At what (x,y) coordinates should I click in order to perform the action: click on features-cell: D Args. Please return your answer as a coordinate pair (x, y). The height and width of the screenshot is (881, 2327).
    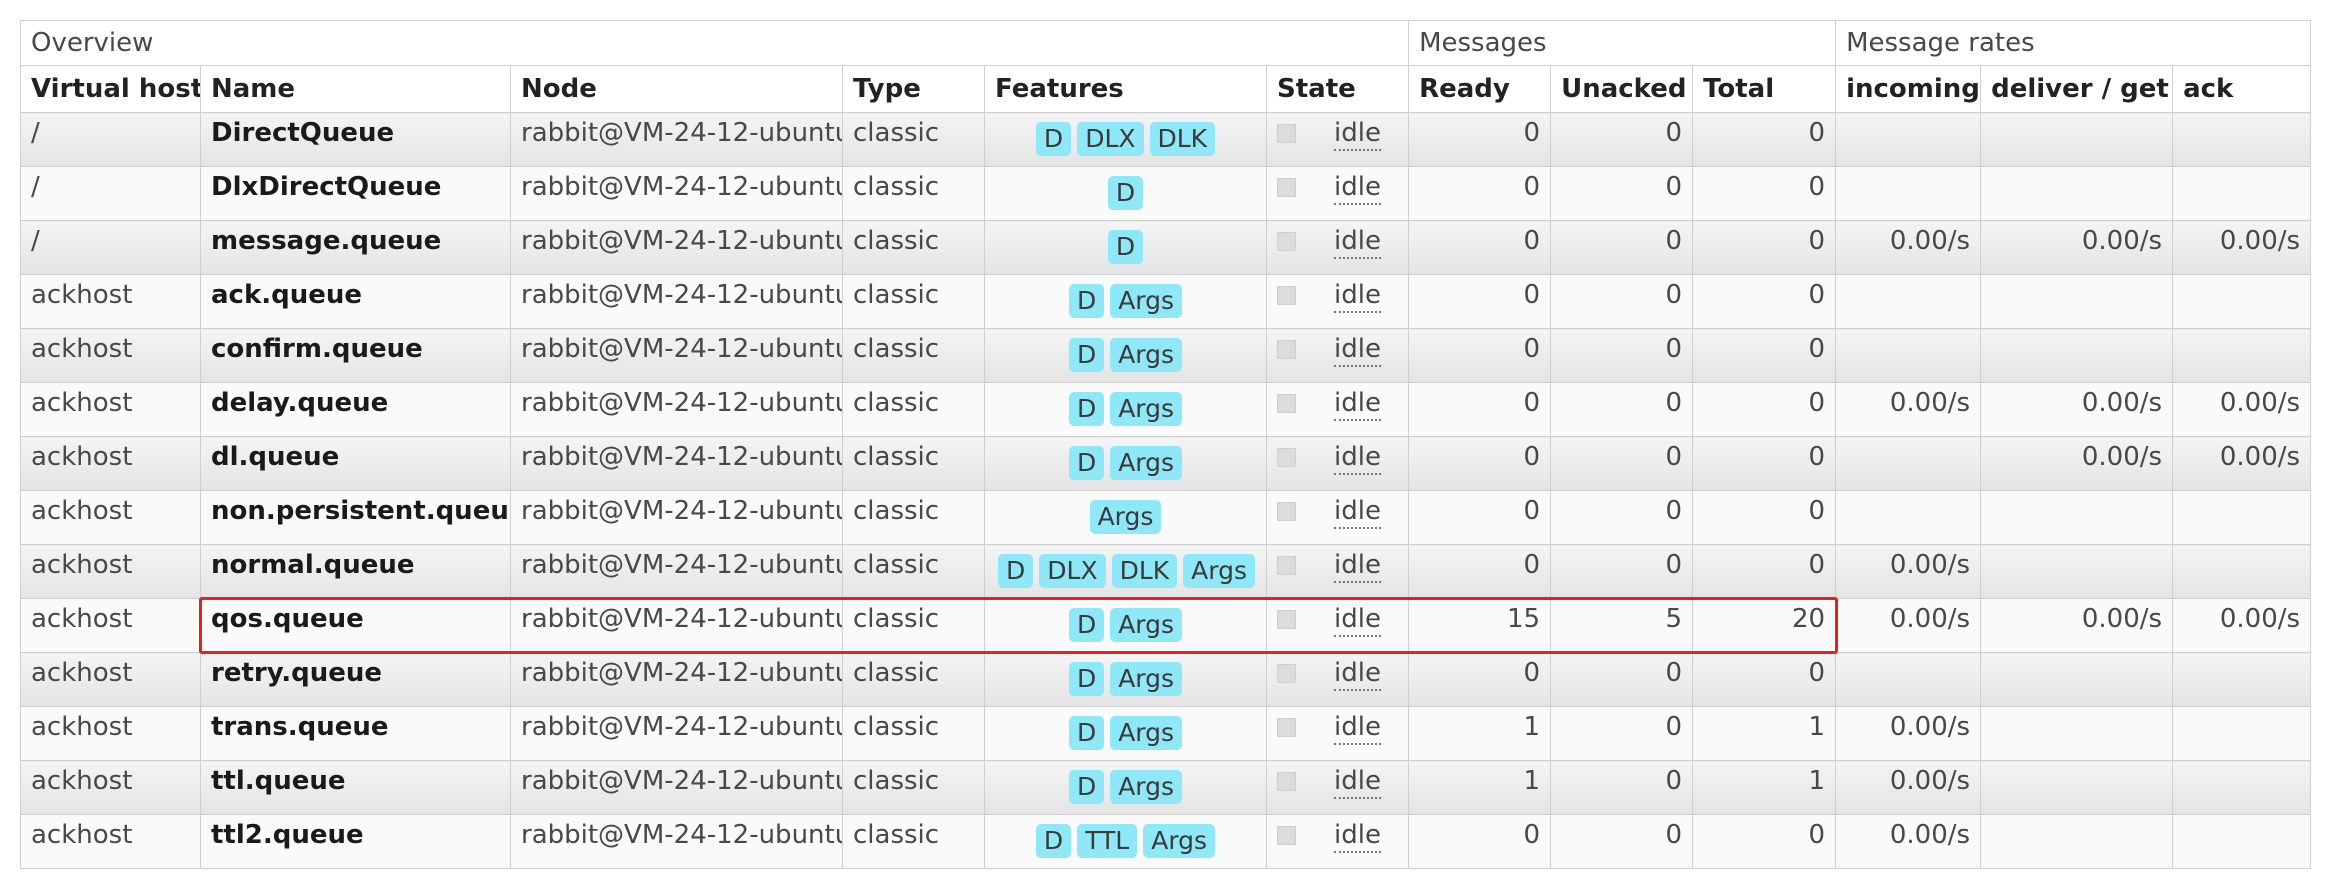
    Looking at the image, I should click on (1125, 301).